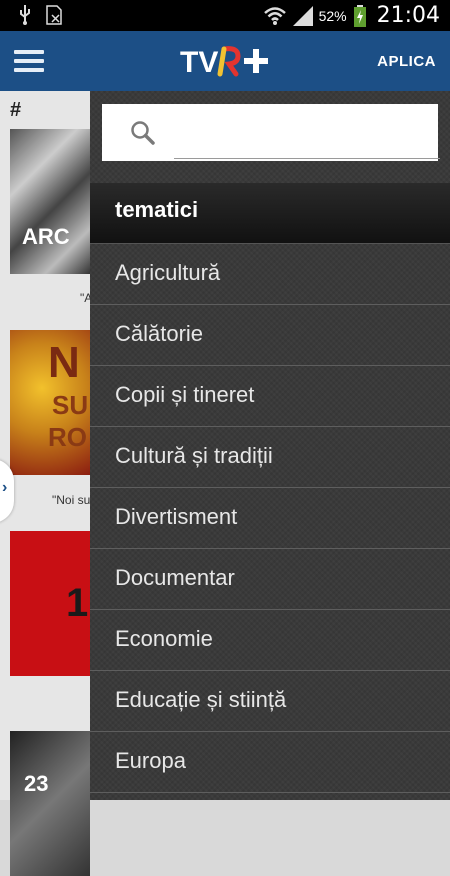 The image size is (450, 876). Describe the element at coordinates (77, 603) in the screenshot. I see `thumbnail-text: 1` at that location.